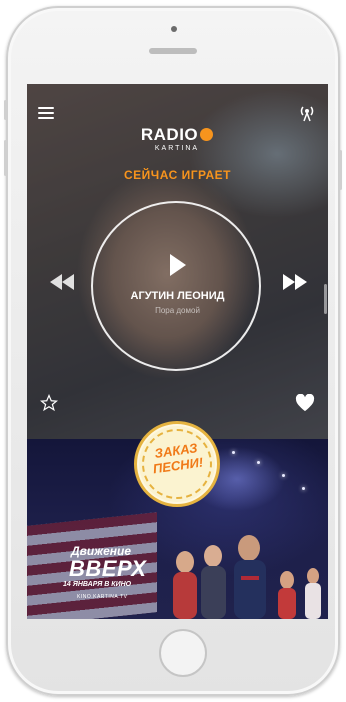  Describe the element at coordinates (325, 299) in the screenshot. I see `scrollbar` at that location.